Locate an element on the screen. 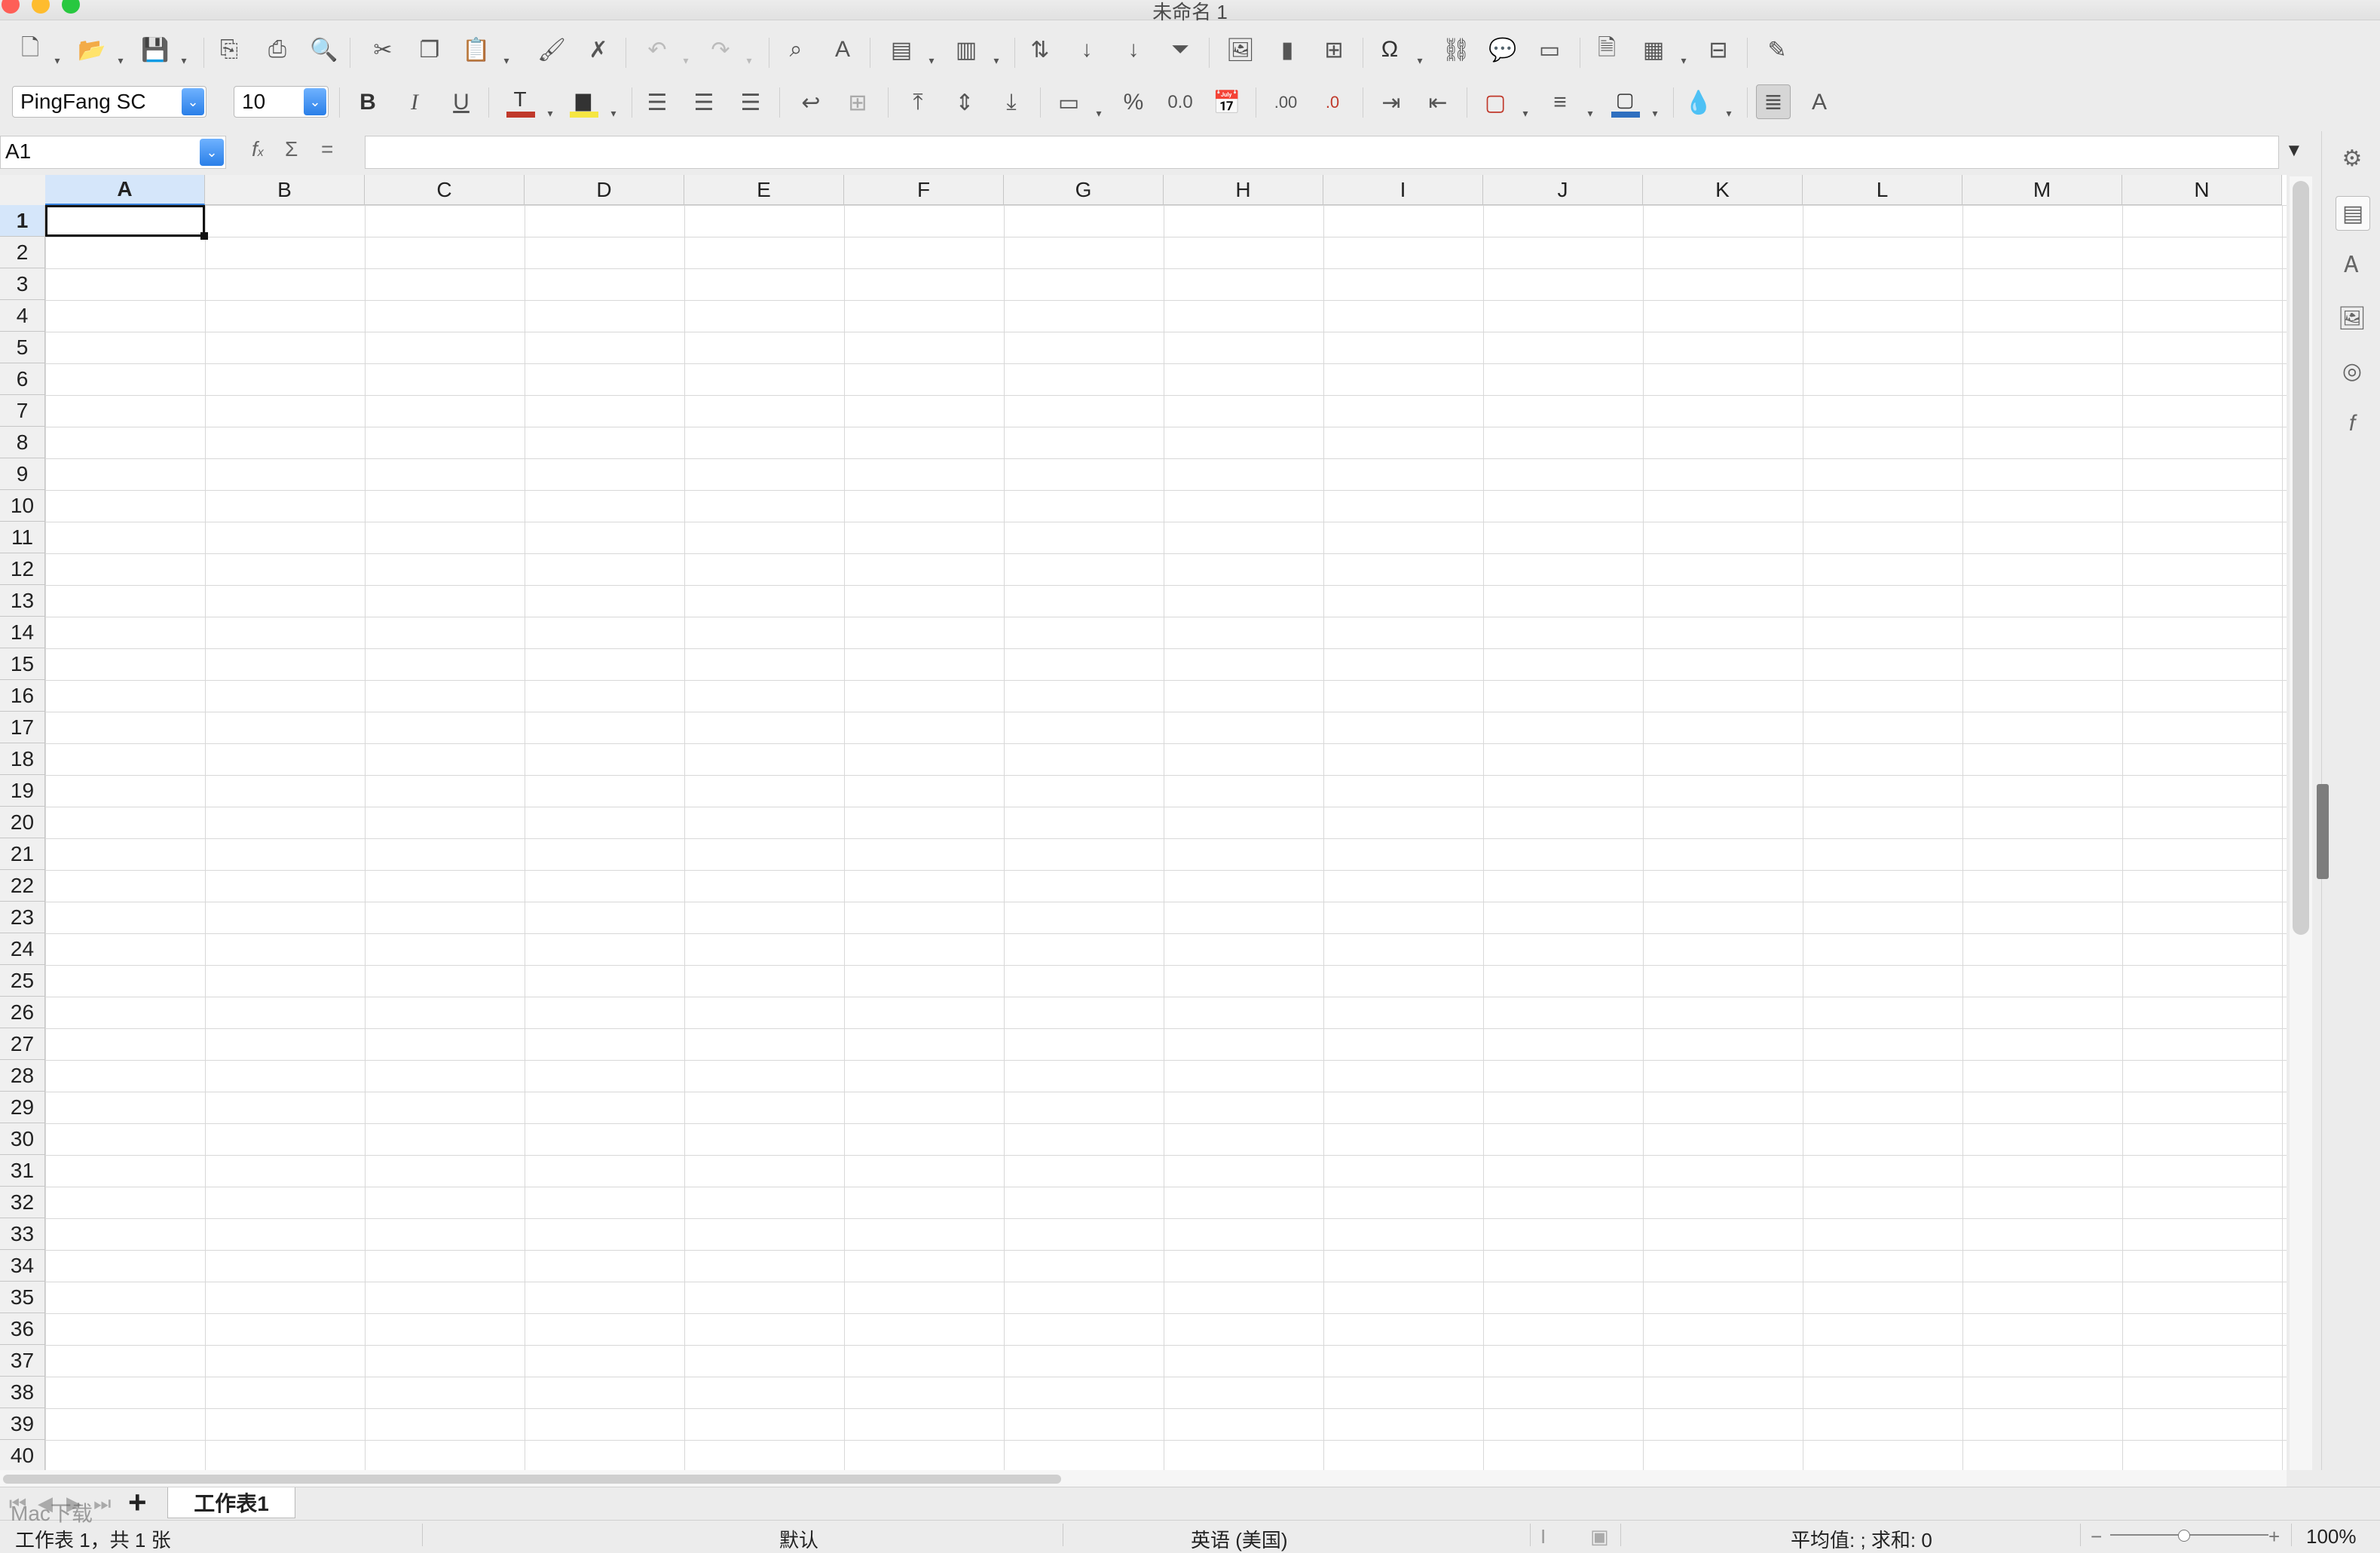  formula-icon: = is located at coordinates (327, 149).